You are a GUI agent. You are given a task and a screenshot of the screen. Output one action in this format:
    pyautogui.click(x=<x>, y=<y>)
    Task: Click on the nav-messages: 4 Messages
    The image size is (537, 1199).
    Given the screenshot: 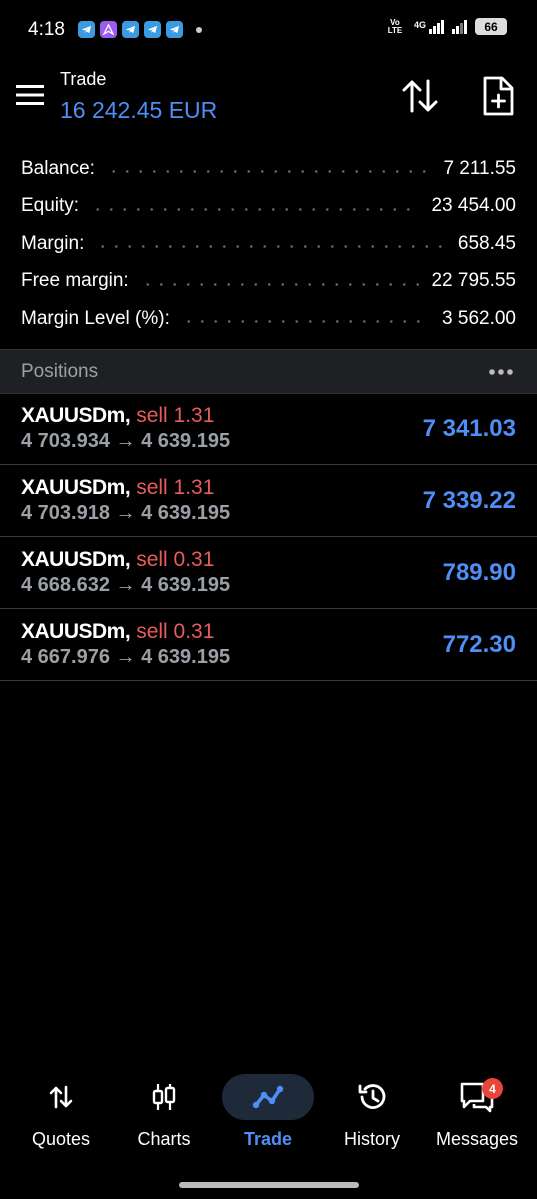 What is the action you would take?
    pyautogui.click(x=477, y=1118)
    